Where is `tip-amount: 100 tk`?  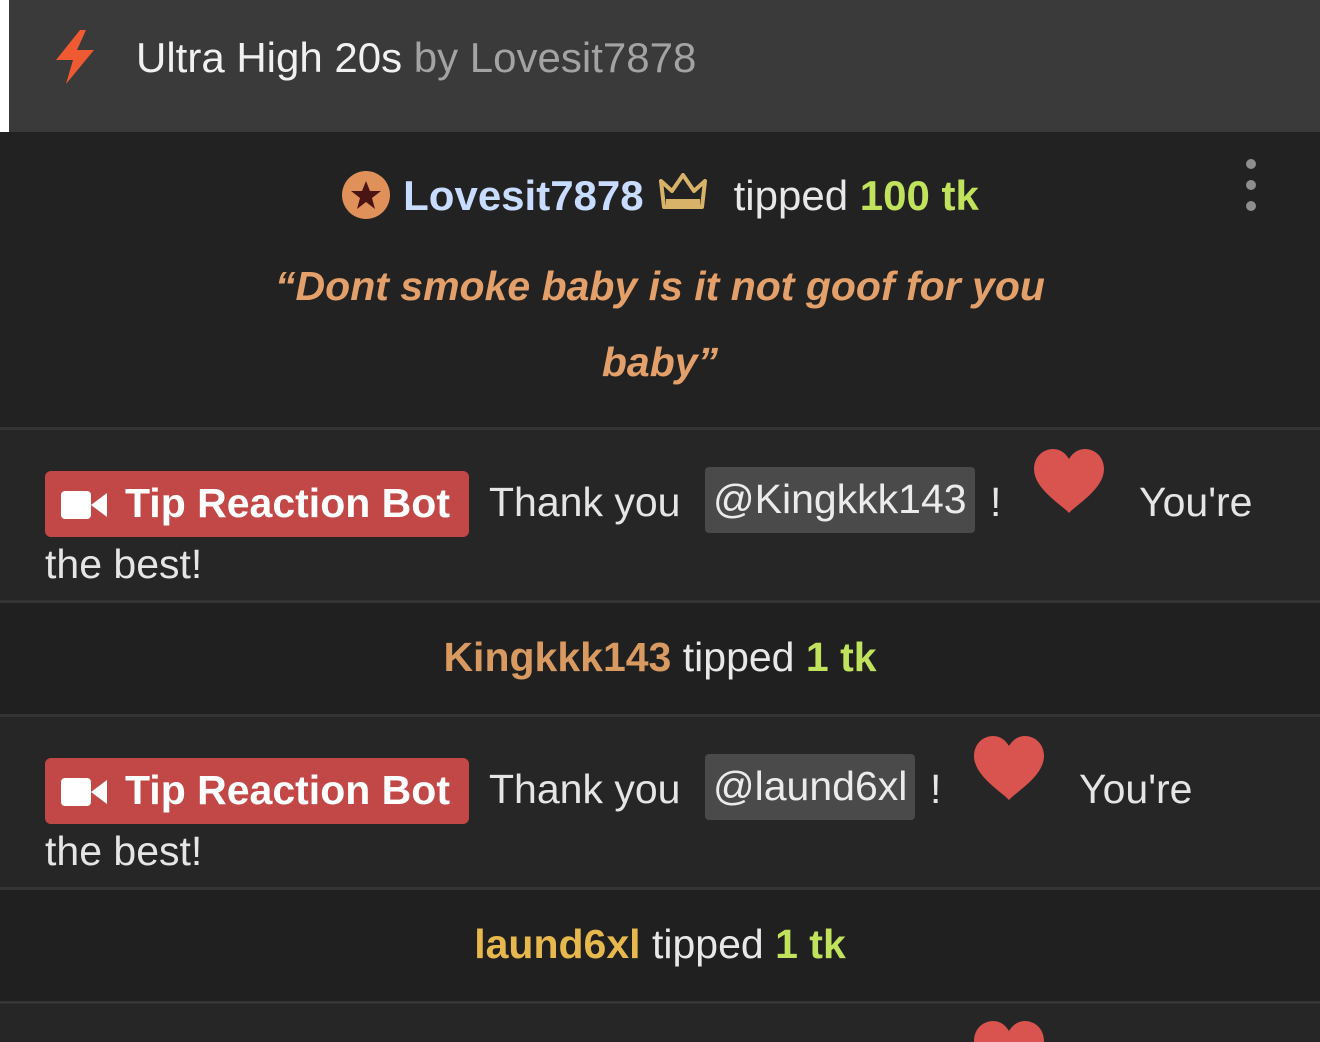 tip-amount: 100 tk is located at coordinates (919, 195).